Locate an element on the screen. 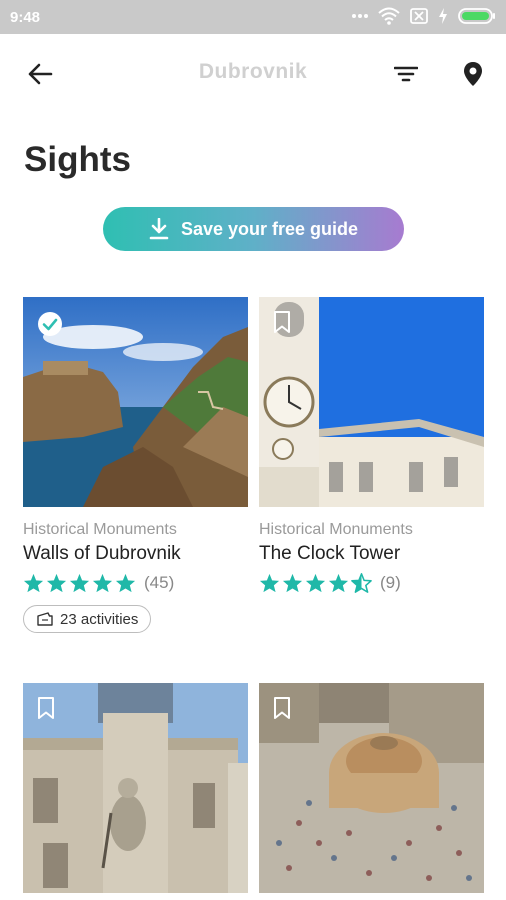 This screenshot has width=506, height=900. sight-photo-clock-tower is located at coordinates (371, 402).